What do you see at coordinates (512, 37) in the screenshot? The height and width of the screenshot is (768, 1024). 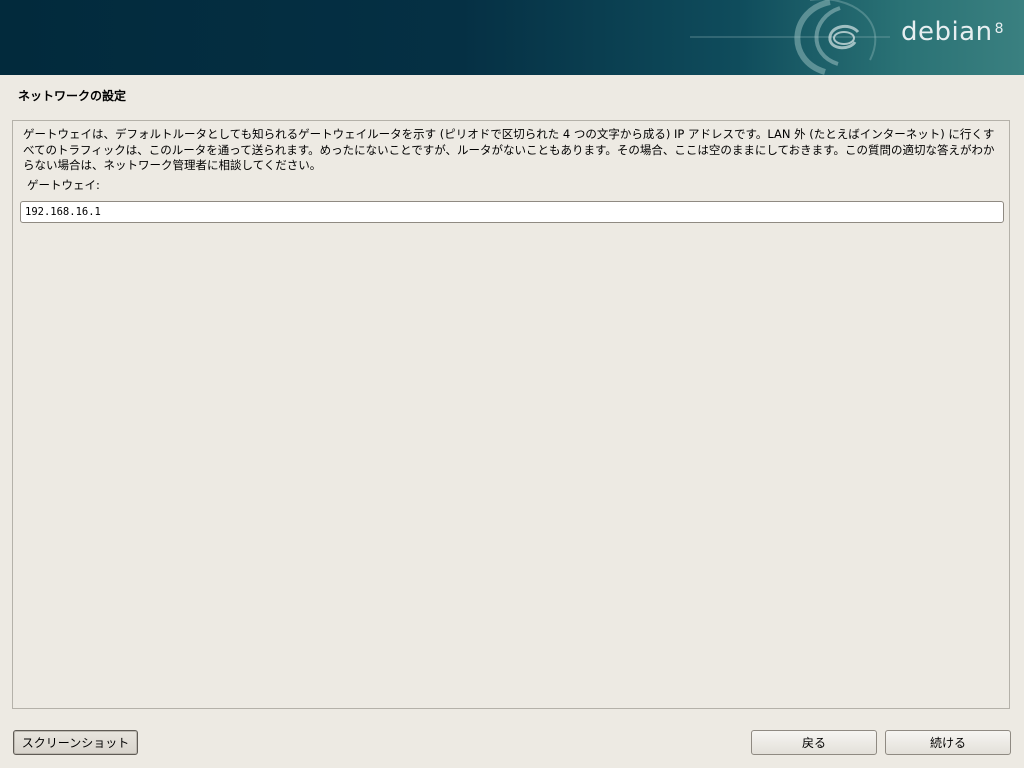 I see `debian-banner: debian 8` at bounding box center [512, 37].